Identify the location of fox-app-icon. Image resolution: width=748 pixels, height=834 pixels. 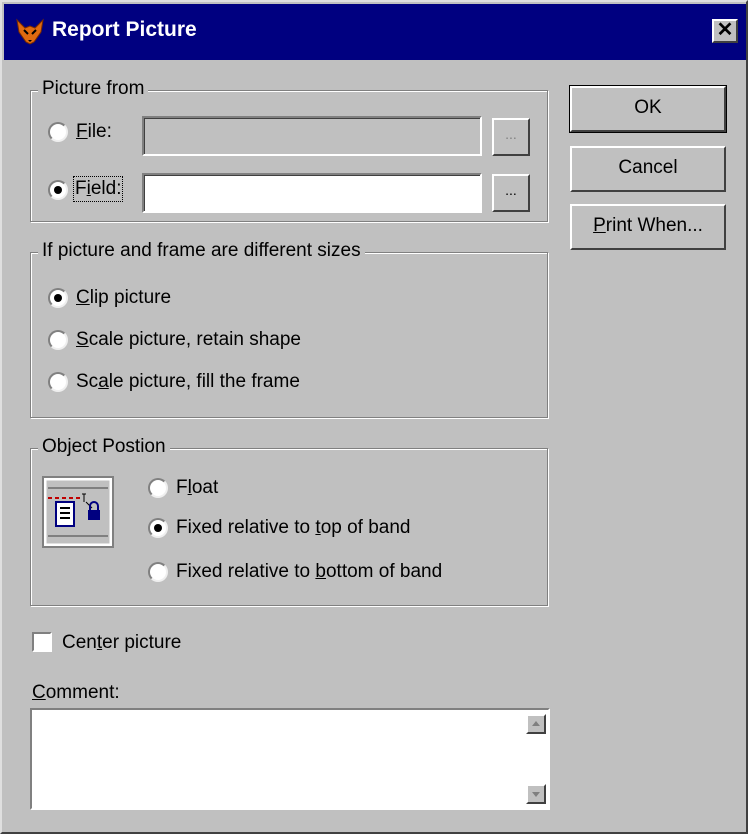
(30, 31).